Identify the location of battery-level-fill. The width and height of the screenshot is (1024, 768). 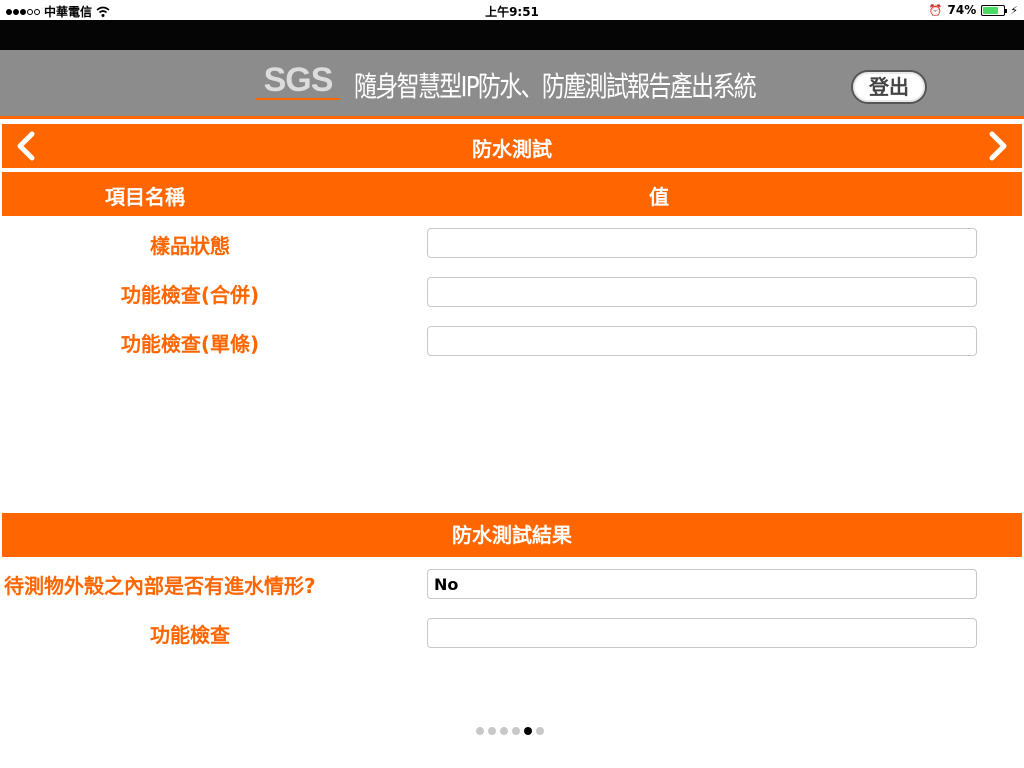
(991, 10).